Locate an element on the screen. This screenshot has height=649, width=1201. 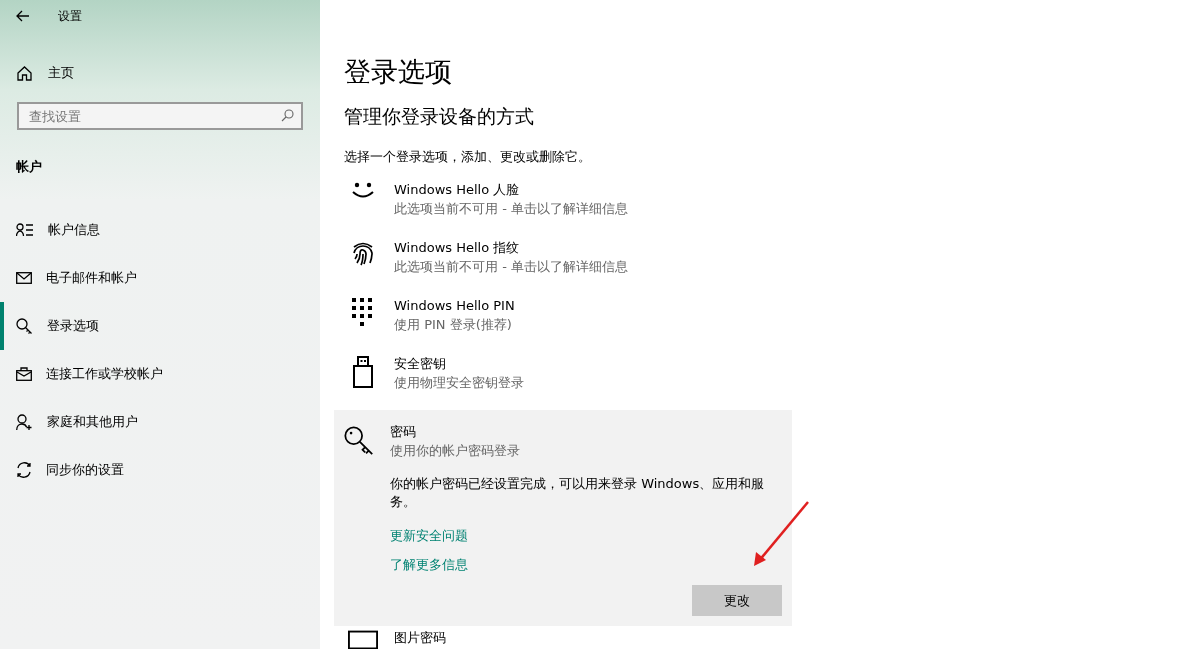
option-name: Windows Hello 指纹 is located at coordinates (457, 248).